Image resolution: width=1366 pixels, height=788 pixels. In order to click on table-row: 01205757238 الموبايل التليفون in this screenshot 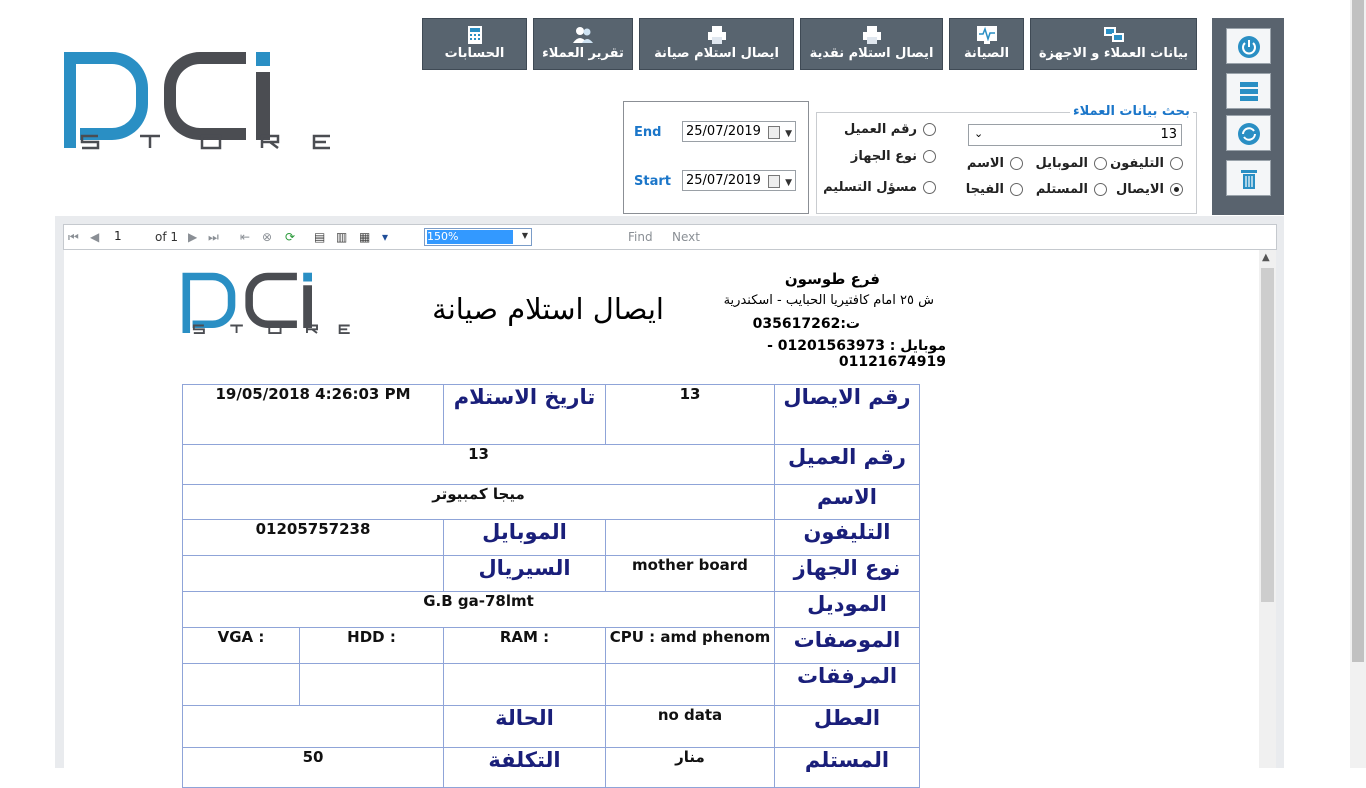, I will do `click(551, 537)`.